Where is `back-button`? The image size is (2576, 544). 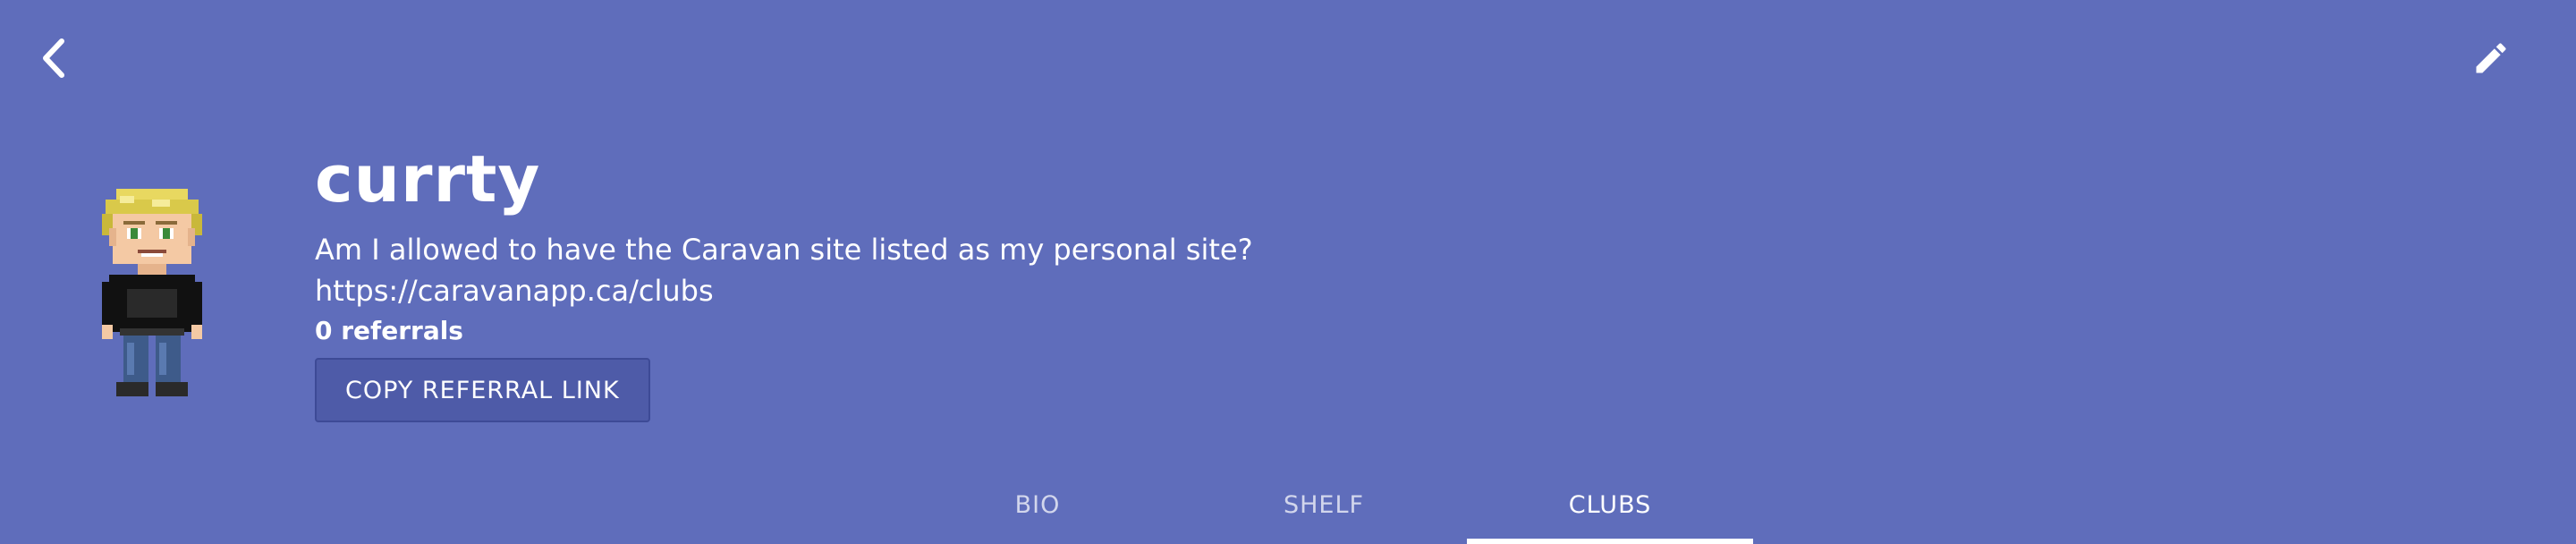 back-button is located at coordinates (53, 58).